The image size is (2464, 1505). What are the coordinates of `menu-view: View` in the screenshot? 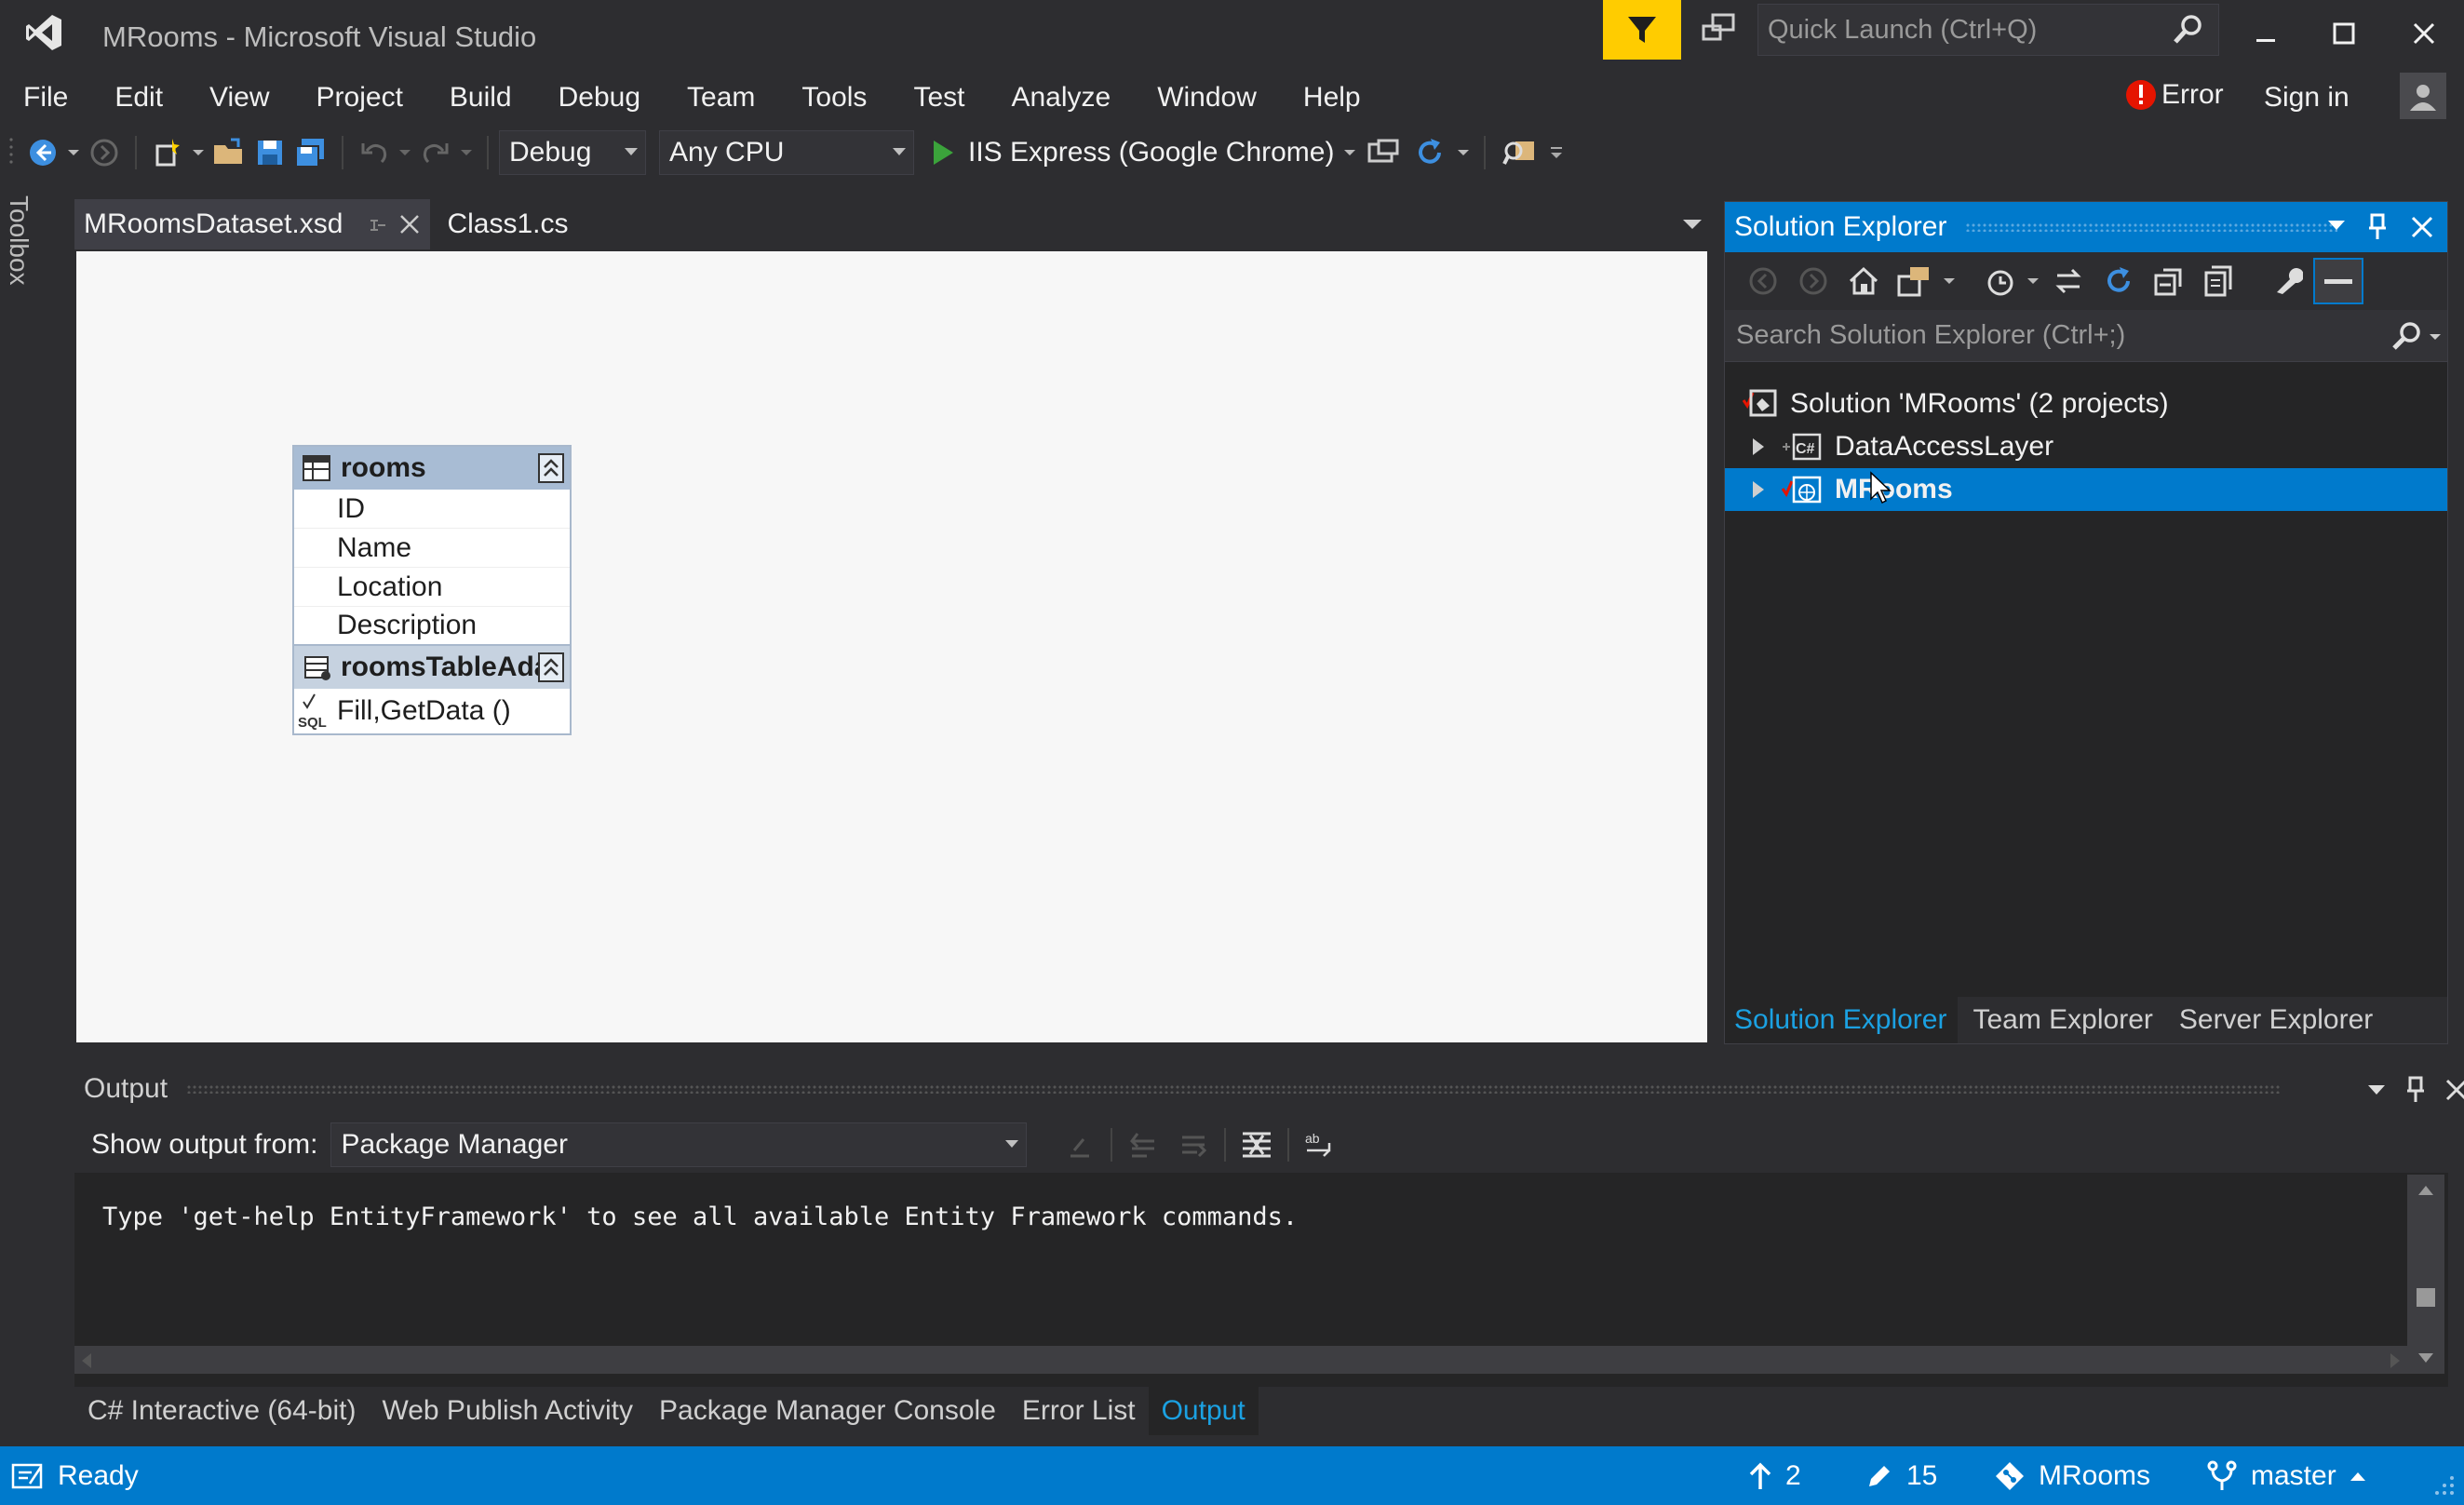 It's located at (239, 97).